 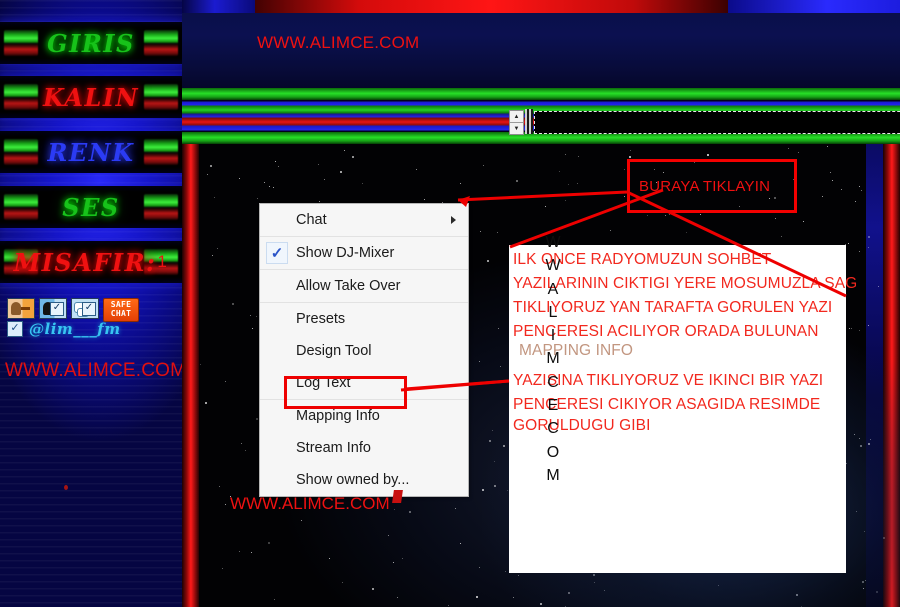 What do you see at coordinates (705, 186) in the screenshot?
I see `callout-label: BURAYA TIKLAYIN` at bounding box center [705, 186].